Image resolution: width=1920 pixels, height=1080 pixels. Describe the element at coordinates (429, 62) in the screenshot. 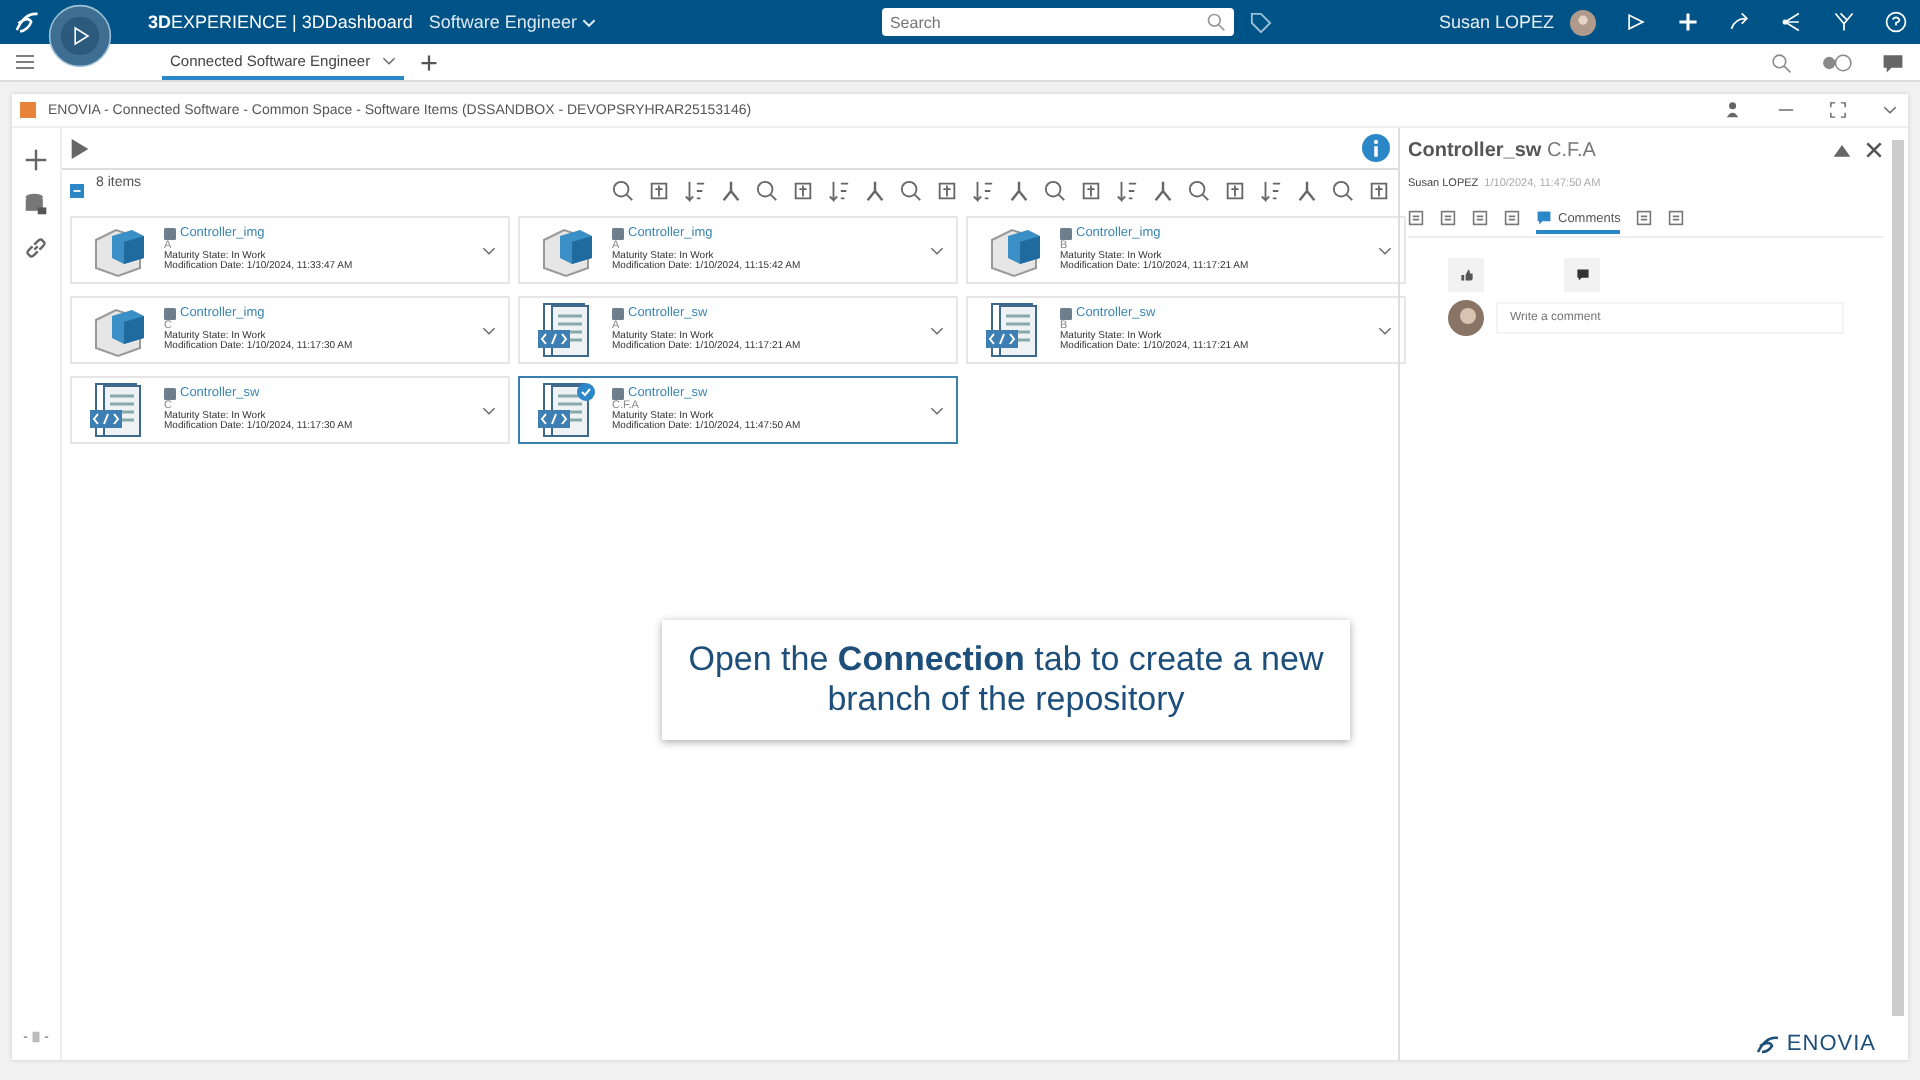

I see `add-tab-icon` at that location.